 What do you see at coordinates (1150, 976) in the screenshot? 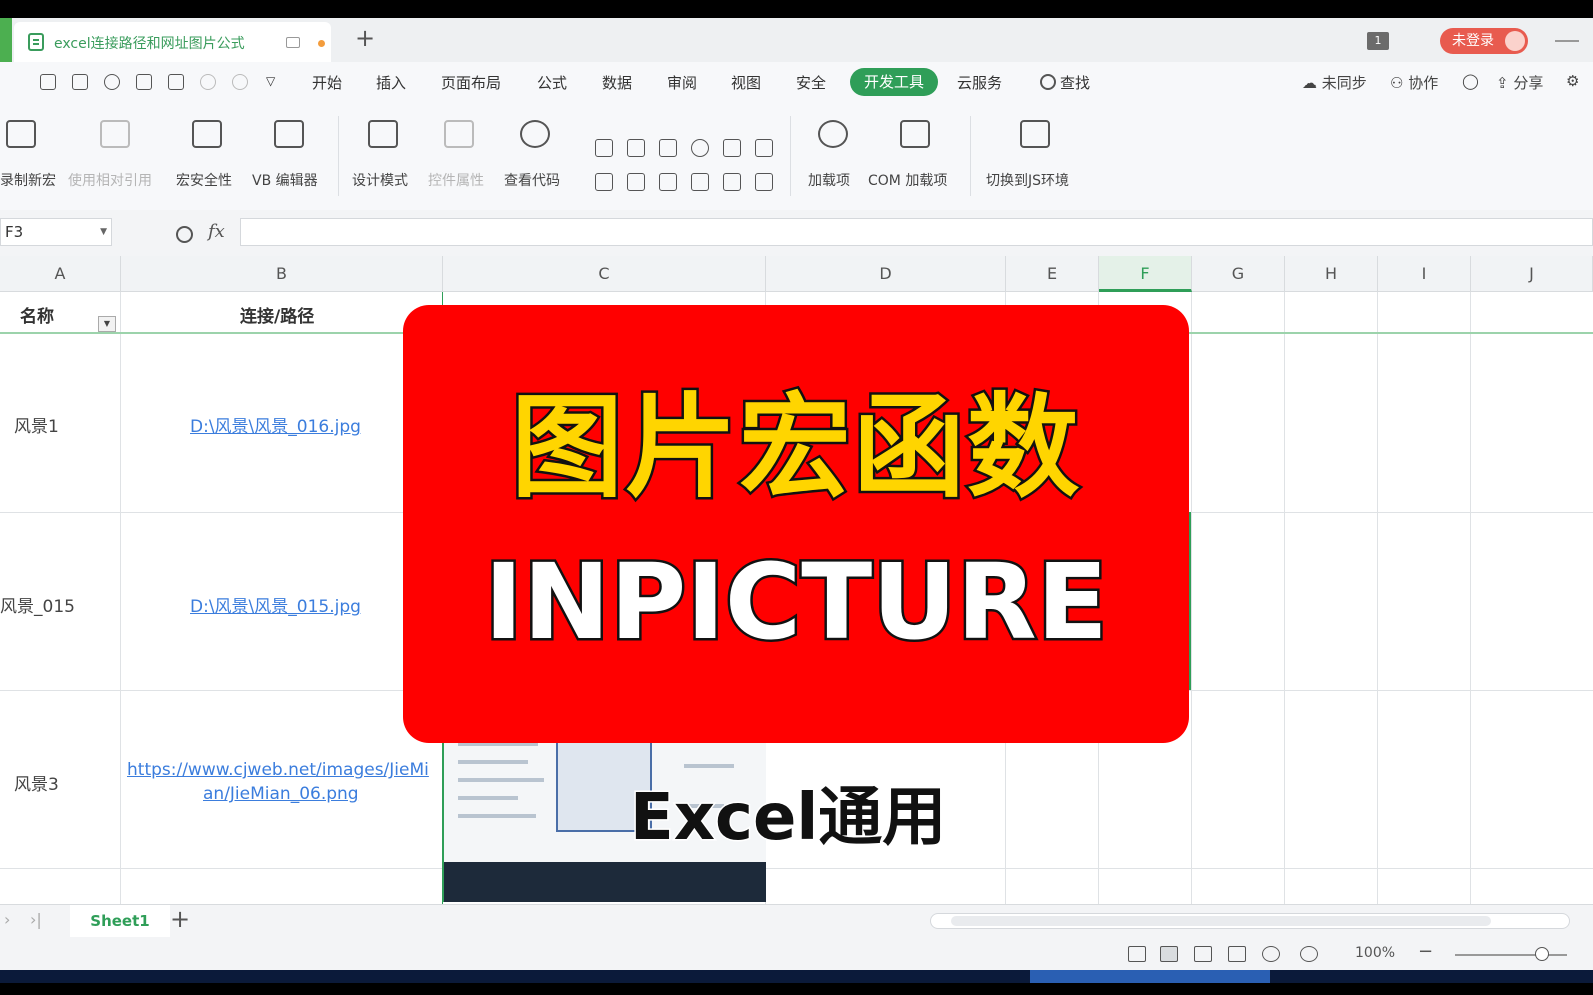
I see `taskbar-active-item` at bounding box center [1150, 976].